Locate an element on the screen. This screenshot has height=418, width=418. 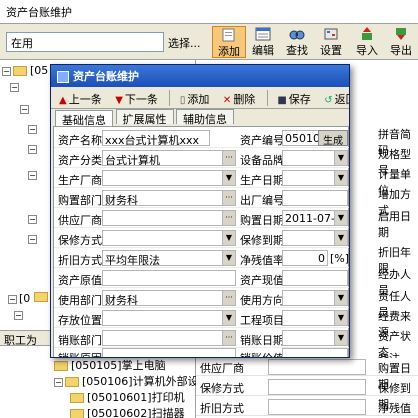
tree-node is located at coordinates (42, 297).